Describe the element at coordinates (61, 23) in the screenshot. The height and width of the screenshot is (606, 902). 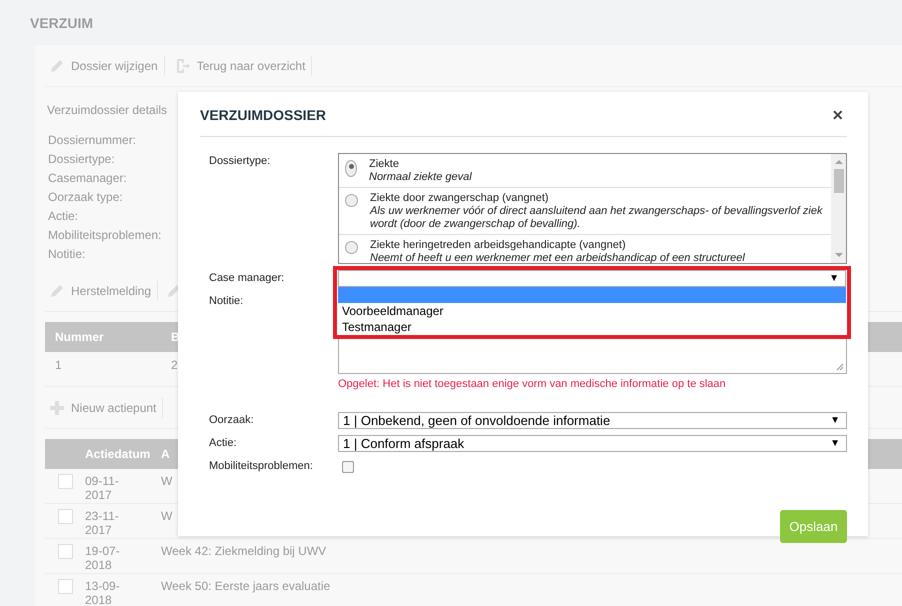
I see `page-title: VERZUIM` at that location.